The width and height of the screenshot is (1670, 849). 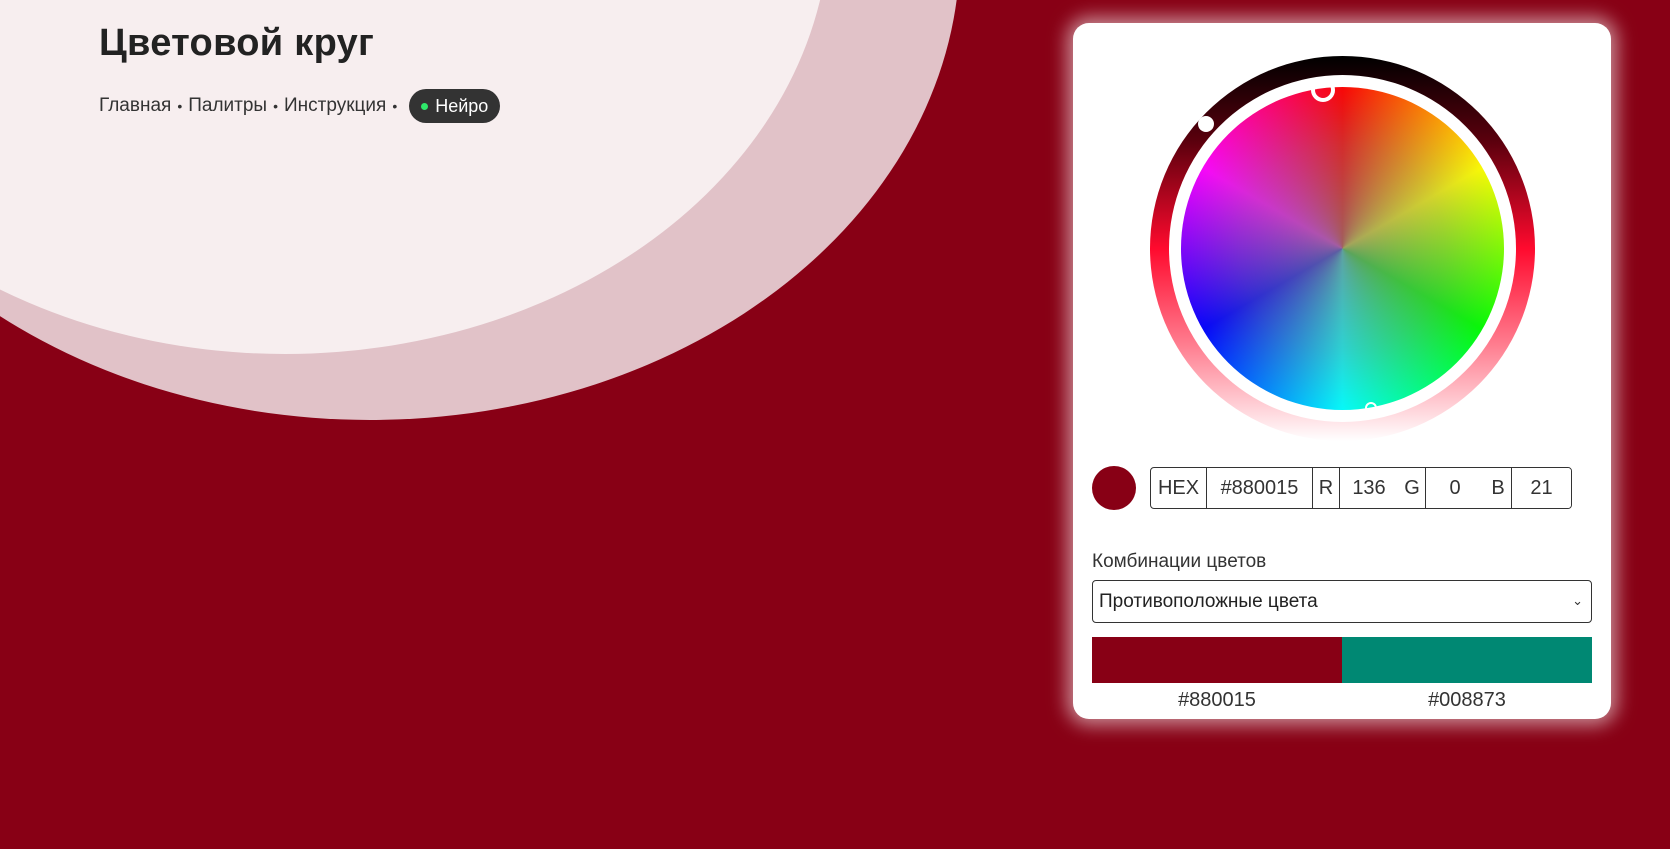 I want to click on palette-swatch-complement, so click(x=1467, y=660).